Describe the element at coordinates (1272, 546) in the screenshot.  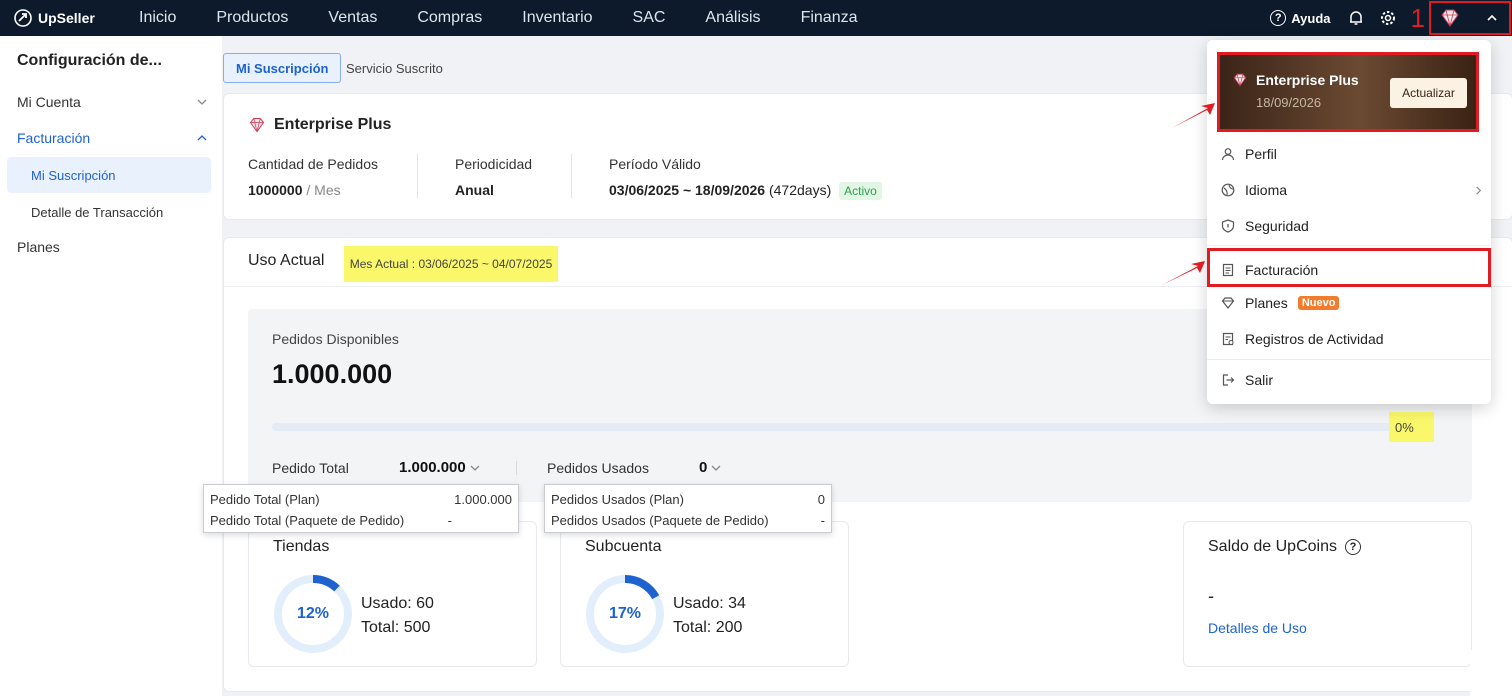
I see `upcoins-title-label: Saldo de UpCoins` at that location.